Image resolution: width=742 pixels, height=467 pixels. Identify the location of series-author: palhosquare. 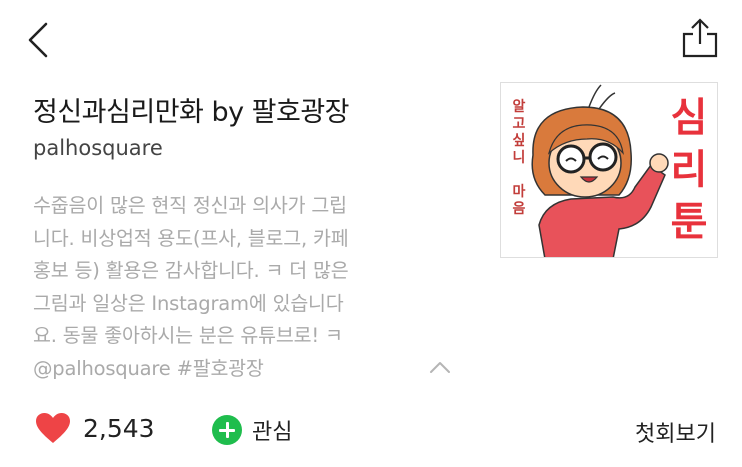
(98, 148).